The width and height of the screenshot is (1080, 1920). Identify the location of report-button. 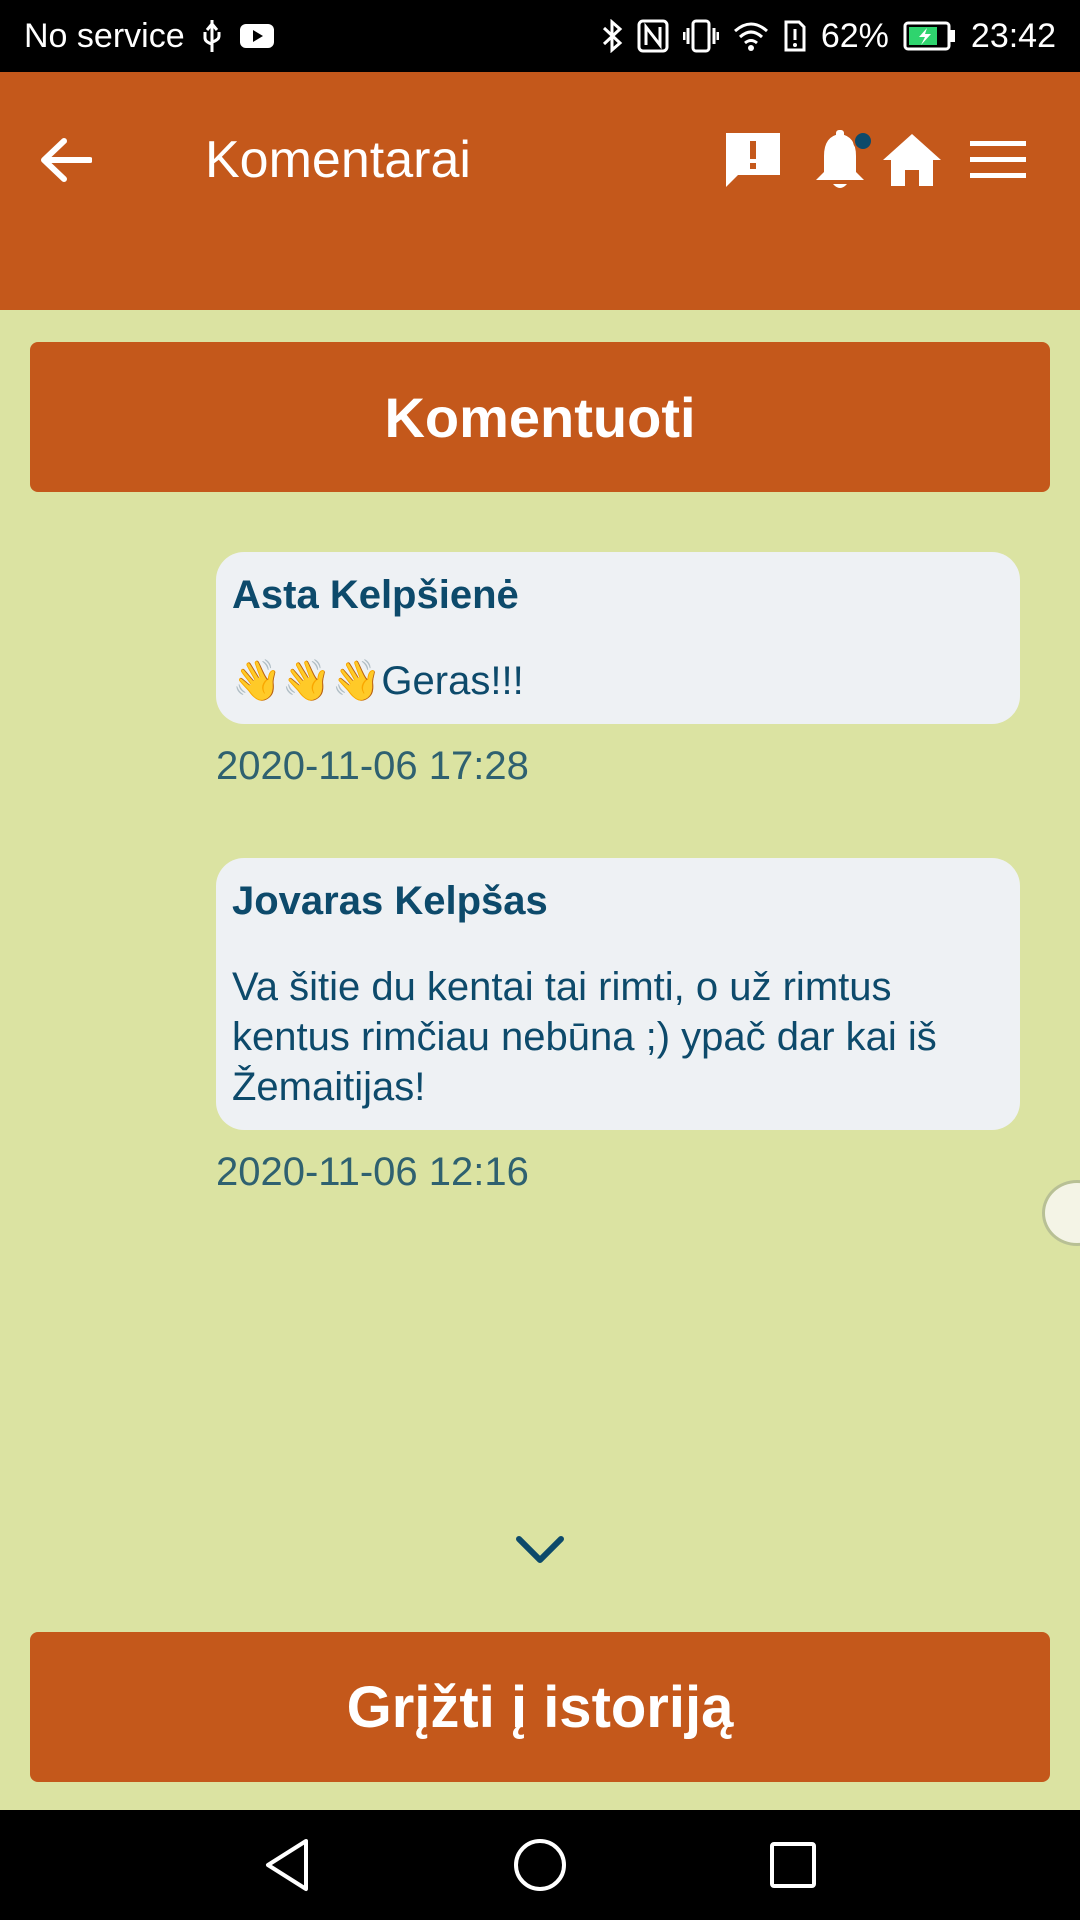
(753, 160).